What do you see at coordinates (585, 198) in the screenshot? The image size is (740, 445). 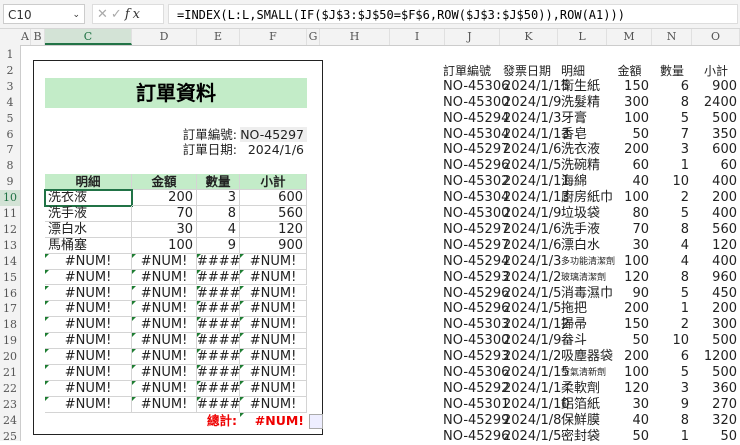 I see `source-cell: 廚房紙巾` at bounding box center [585, 198].